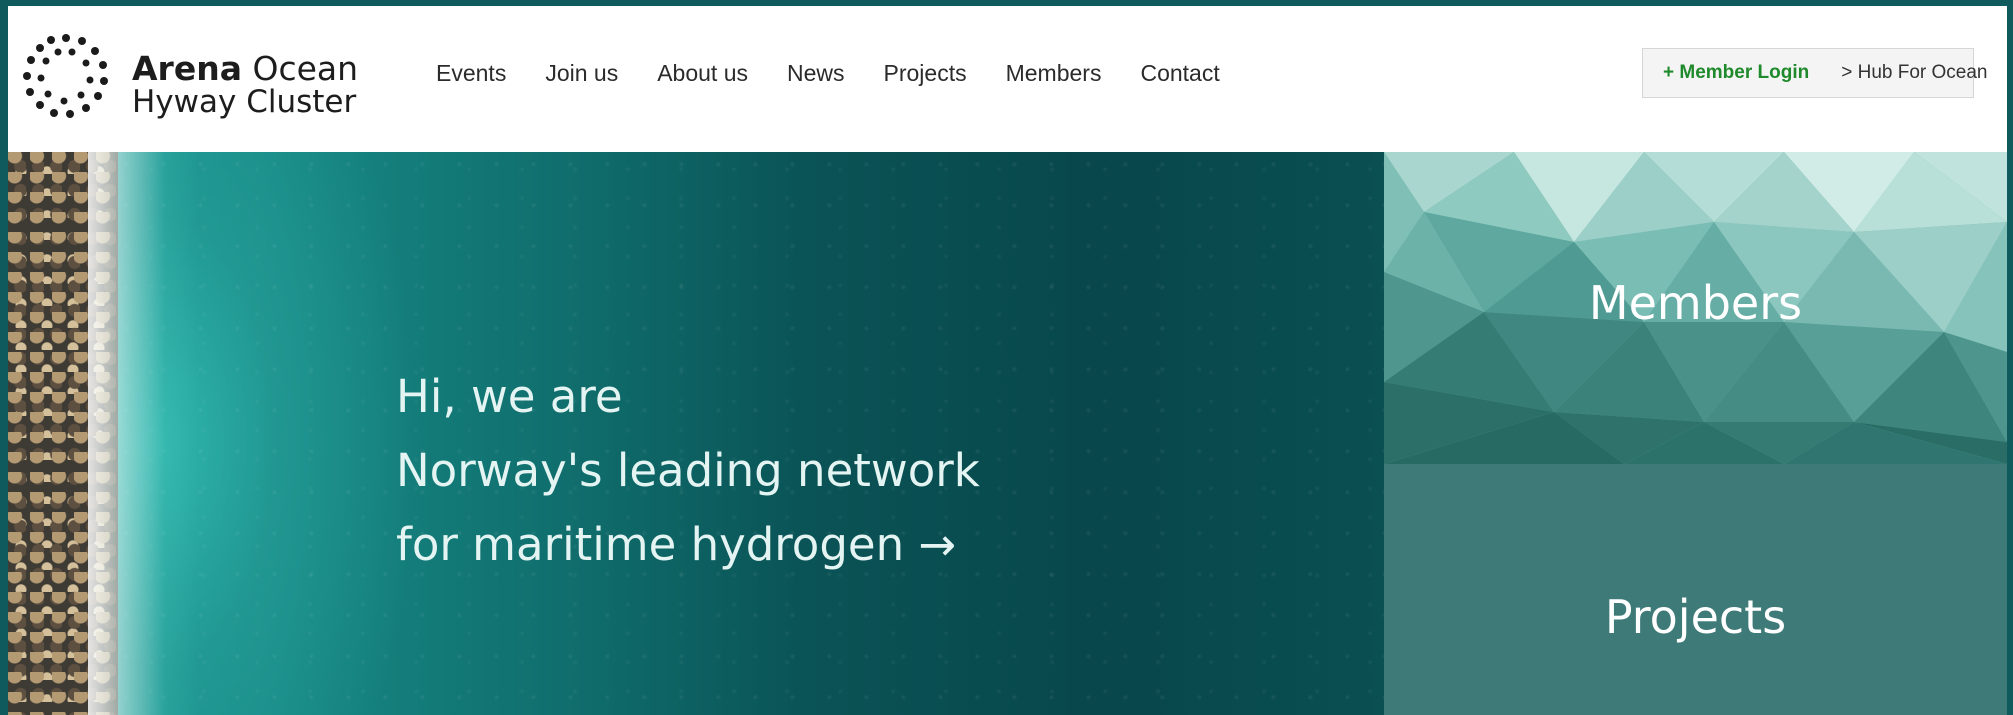 The image size is (2013, 715). I want to click on nav-join-us: Join us, so click(581, 73).